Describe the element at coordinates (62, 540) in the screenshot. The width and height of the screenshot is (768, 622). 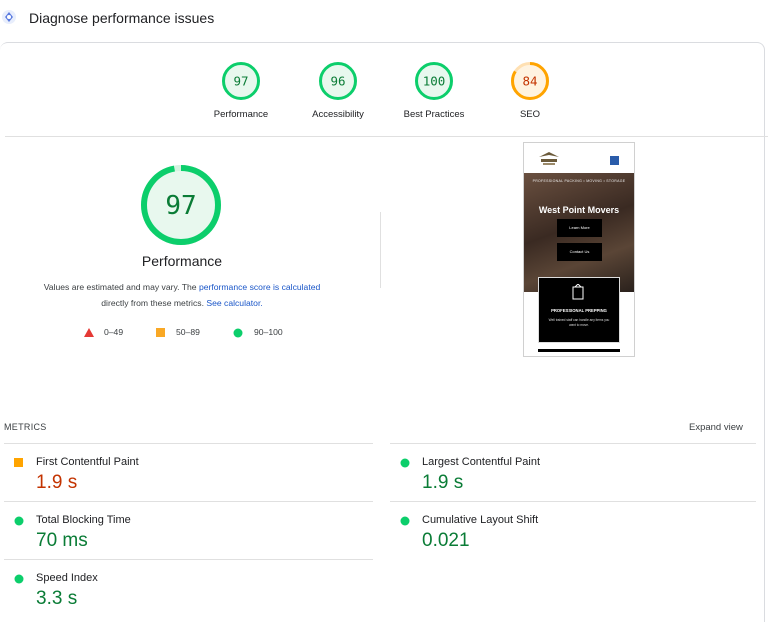
I see `metric-value: 70 ms` at that location.